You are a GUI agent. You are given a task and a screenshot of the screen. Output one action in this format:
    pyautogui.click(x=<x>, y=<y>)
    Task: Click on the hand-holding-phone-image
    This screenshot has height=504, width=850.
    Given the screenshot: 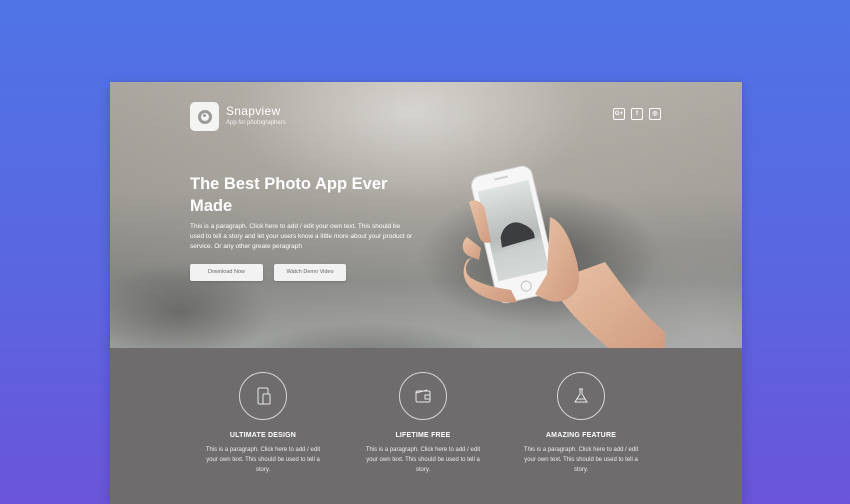 What is the action you would take?
    pyautogui.click(x=563, y=256)
    